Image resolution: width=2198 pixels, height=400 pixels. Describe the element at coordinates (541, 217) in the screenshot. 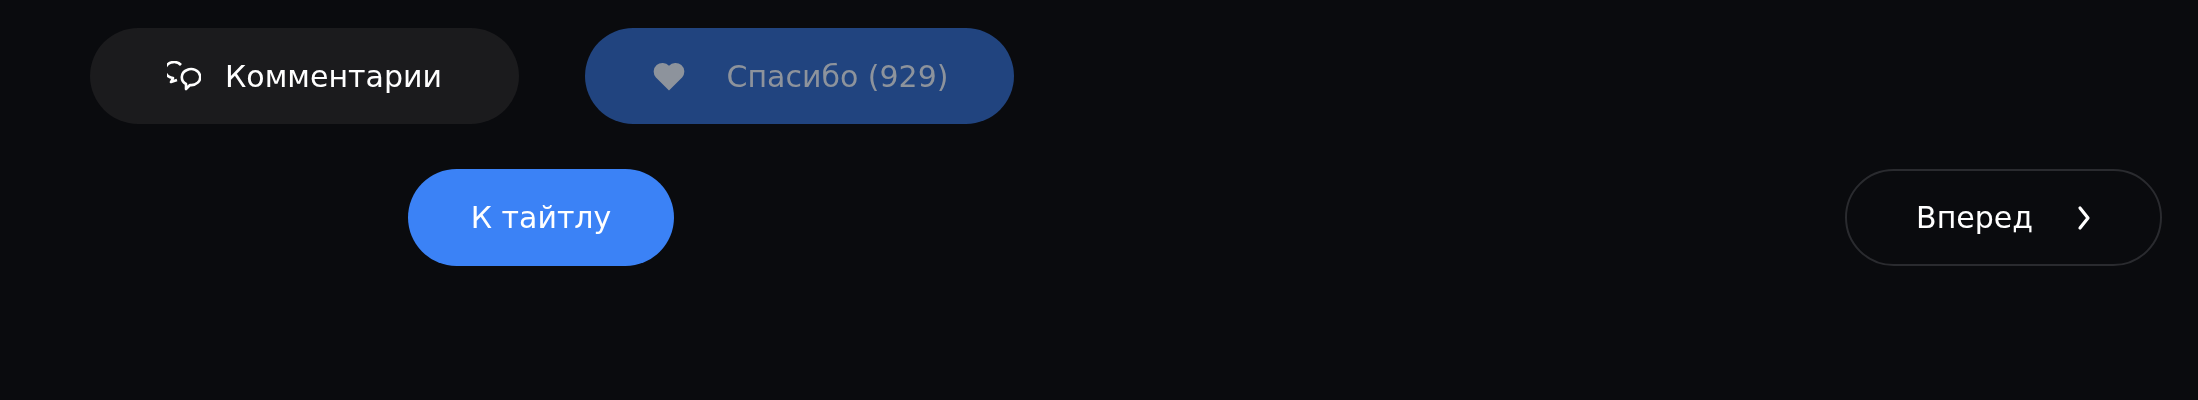

I see `title-link-button: К тайтлу` at that location.